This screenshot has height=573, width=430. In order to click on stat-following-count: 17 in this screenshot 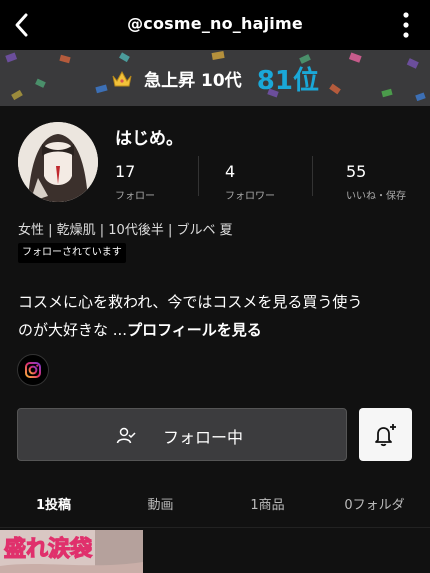, I will do `click(125, 171)`.